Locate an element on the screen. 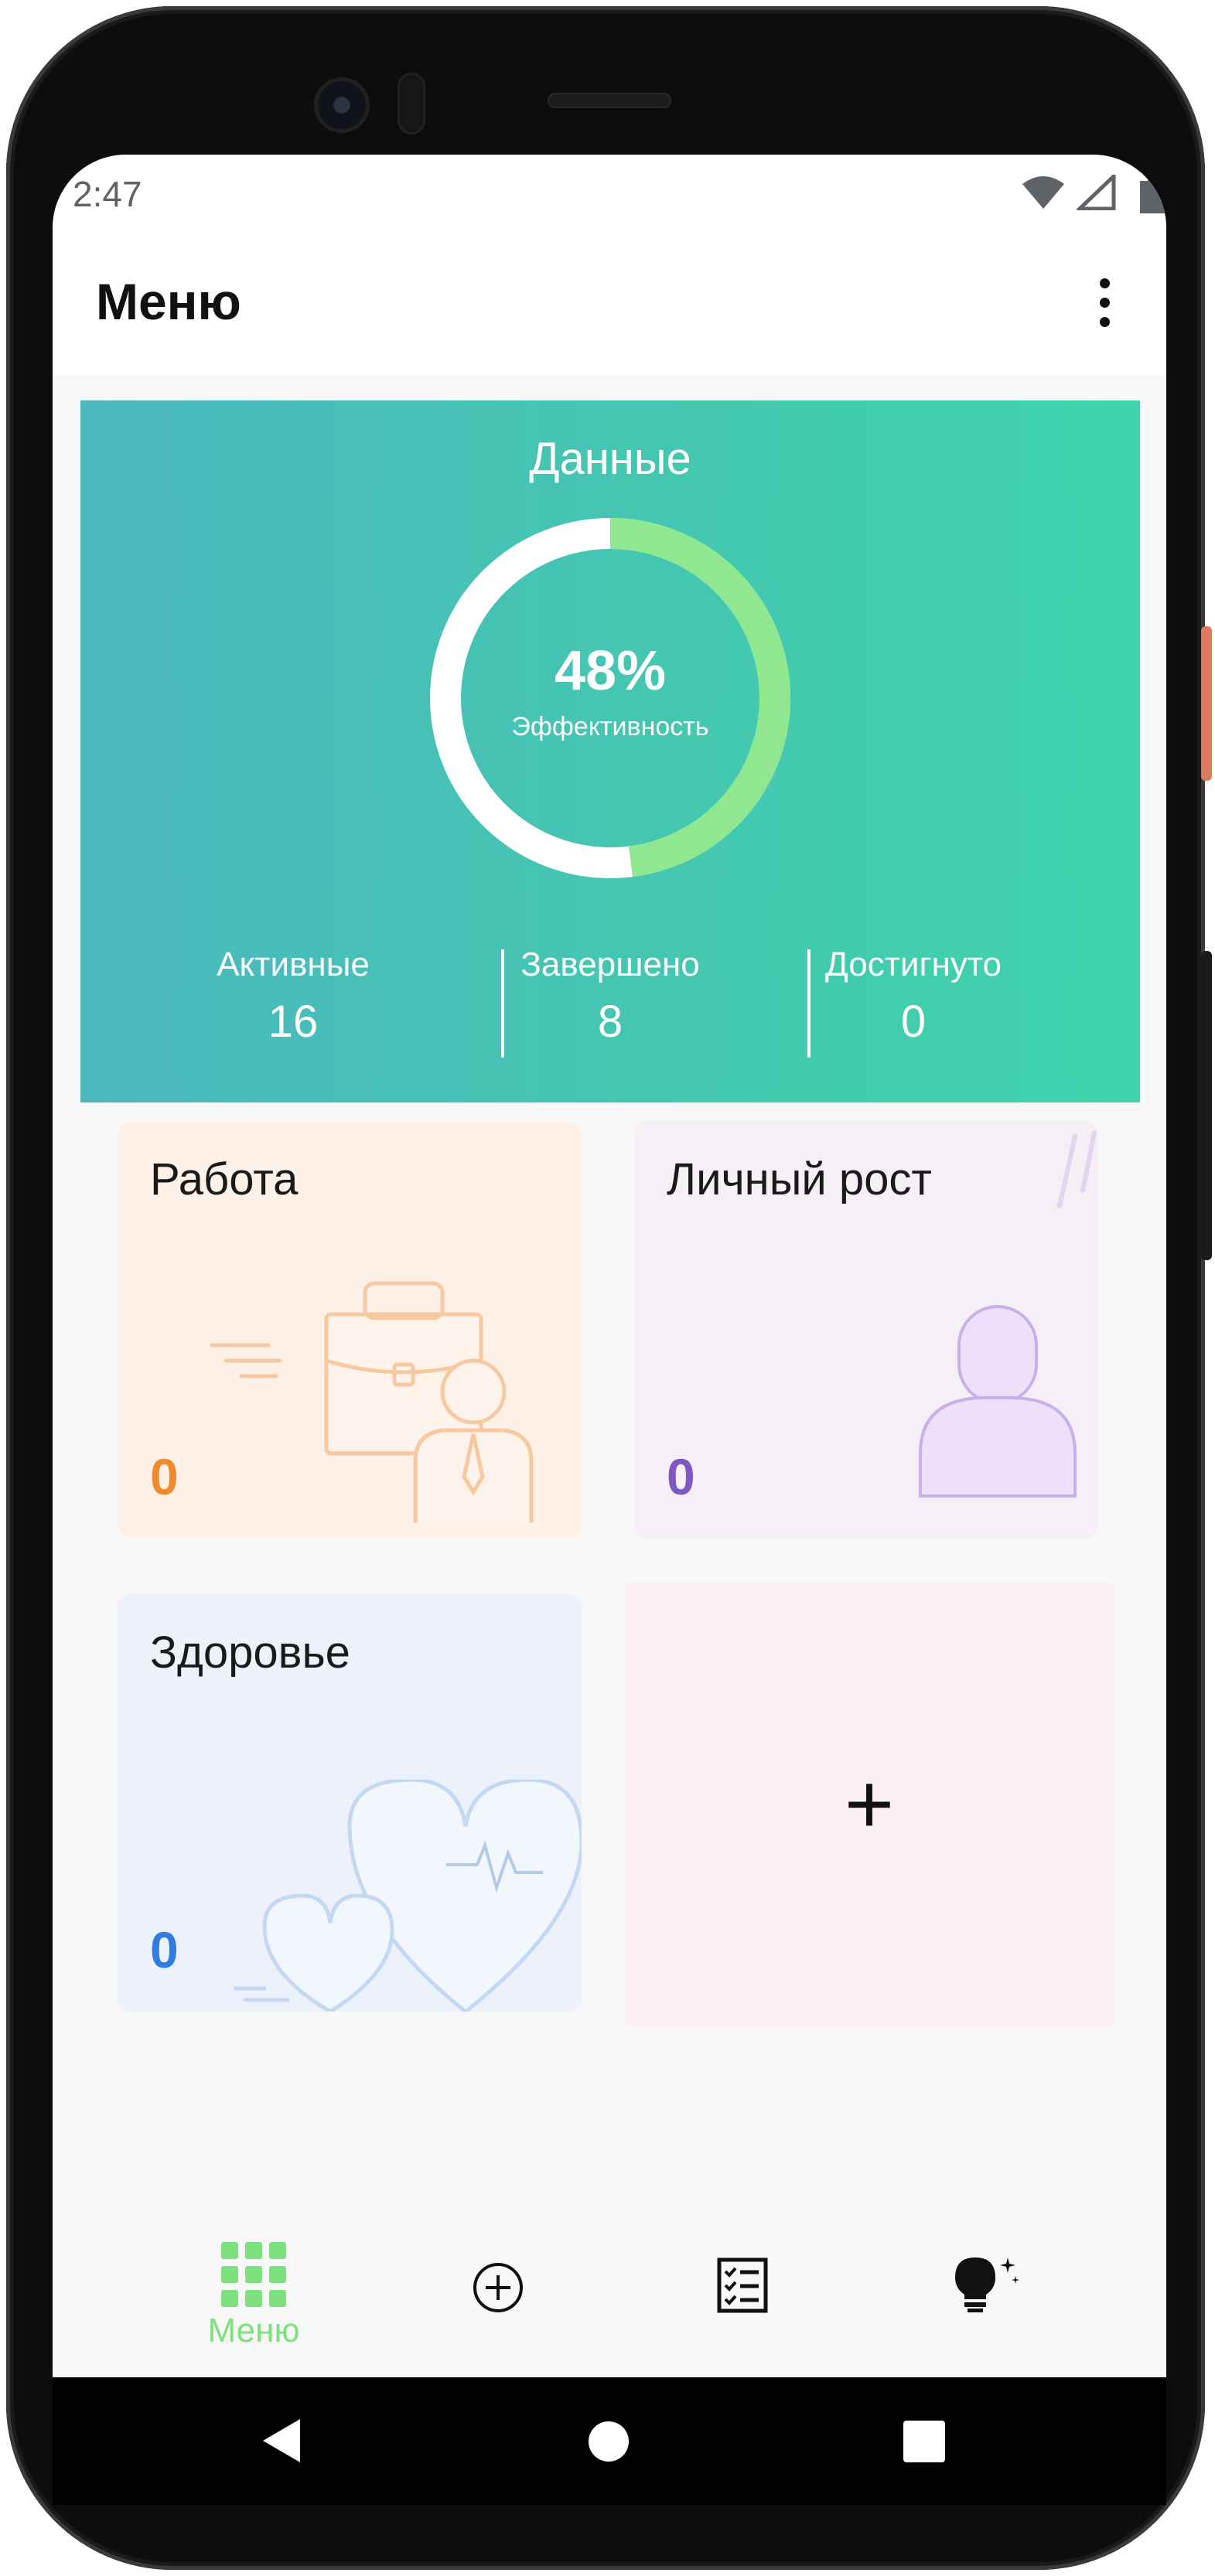 Image resolution: width=1215 pixels, height=2576 pixels. category-title: Здоровье is located at coordinates (250, 1652).